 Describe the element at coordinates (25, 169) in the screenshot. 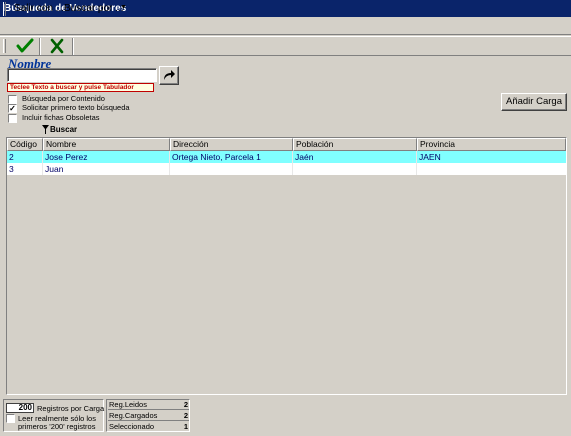

I see `cell-codigo: 3` at that location.